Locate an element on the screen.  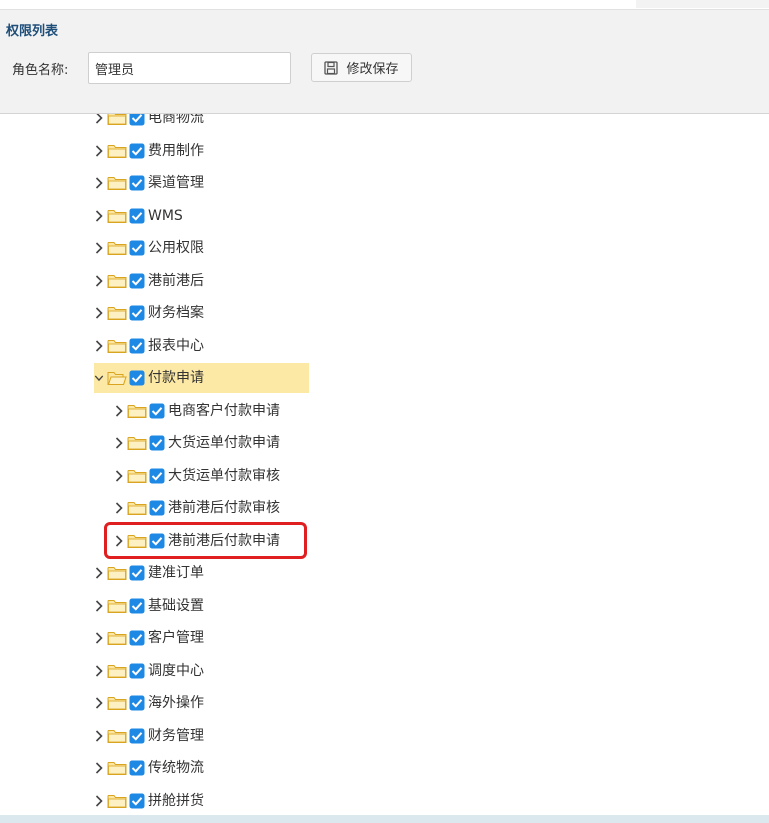
tree-node-label: 港前港后 is located at coordinates (176, 281).